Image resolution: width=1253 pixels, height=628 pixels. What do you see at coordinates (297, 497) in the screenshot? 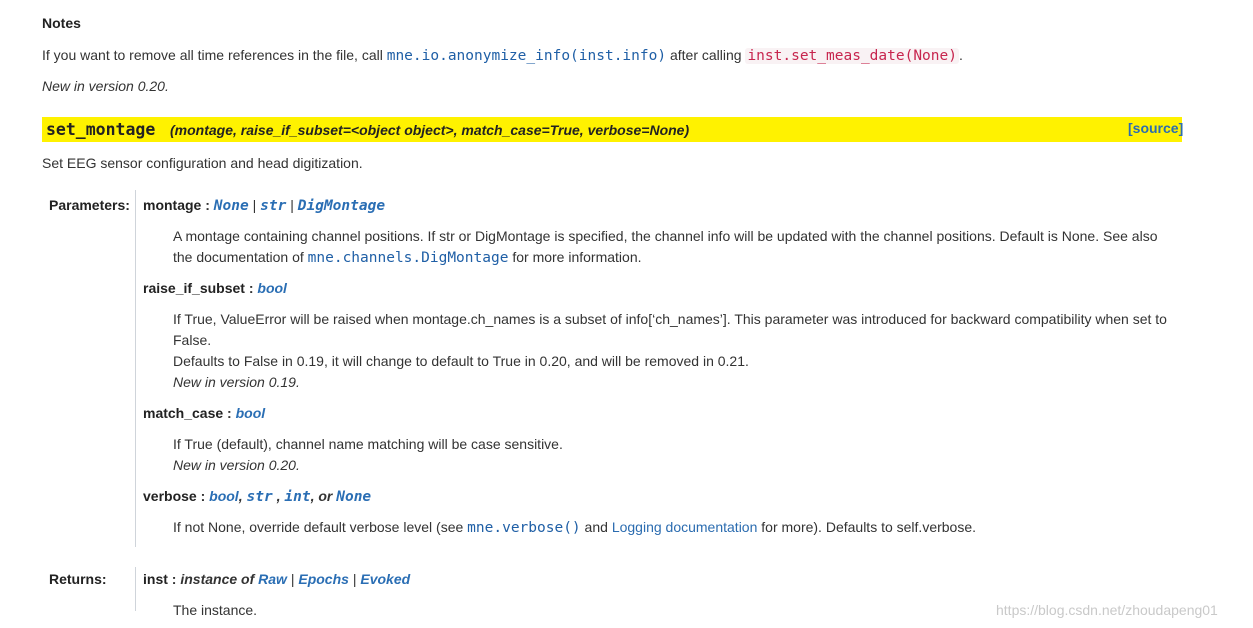
I see `type-int-link: int` at bounding box center [297, 497].